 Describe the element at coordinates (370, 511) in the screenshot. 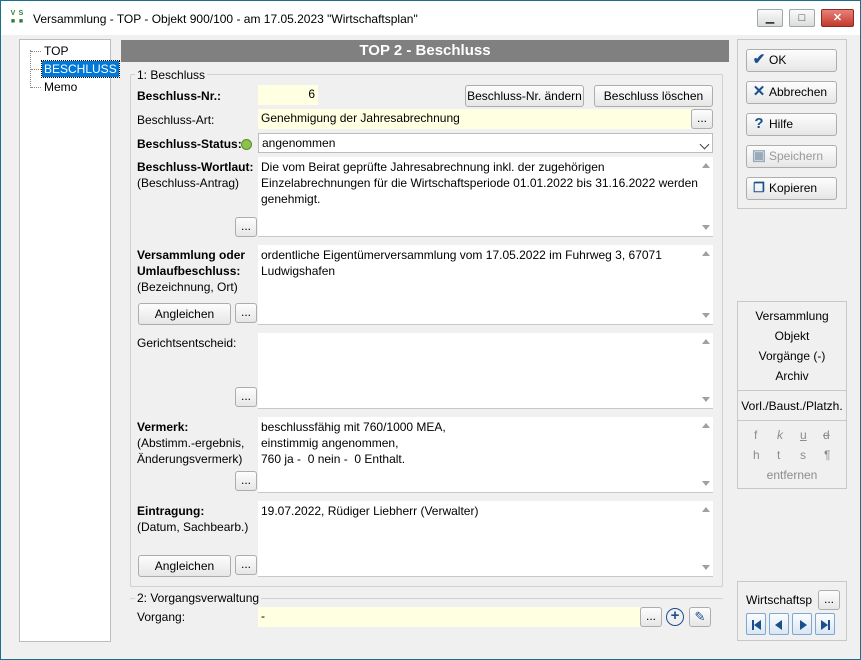

I see `eintragung-text: 19.07.2022, Rüdiger Liebherr (Verwalter)` at that location.